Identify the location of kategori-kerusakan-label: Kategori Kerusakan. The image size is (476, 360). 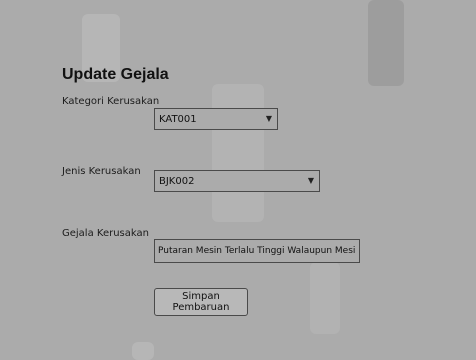
(111, 101).